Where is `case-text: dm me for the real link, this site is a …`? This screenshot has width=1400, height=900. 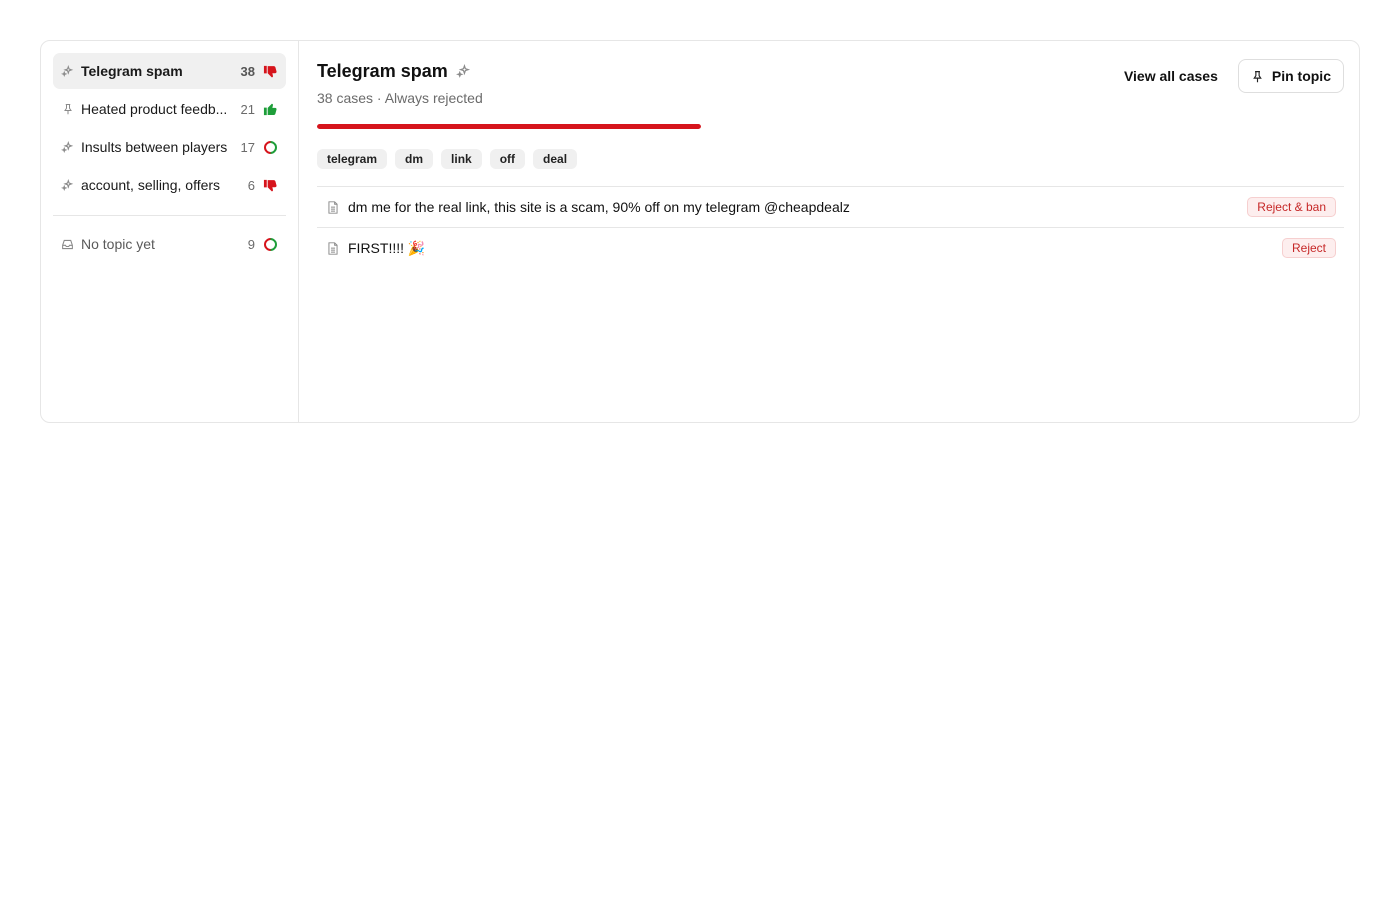
case-text: dm me for the real link, this site is a … is located at coordinates (599, 207).